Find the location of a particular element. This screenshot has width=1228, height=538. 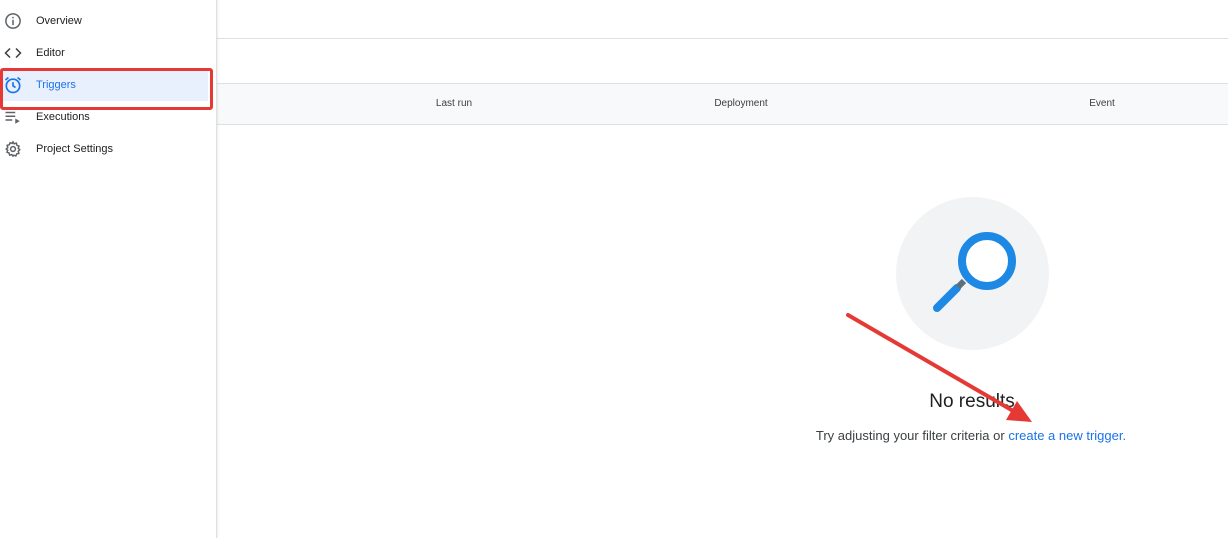

info-icon is located at coordinates (13, 21).